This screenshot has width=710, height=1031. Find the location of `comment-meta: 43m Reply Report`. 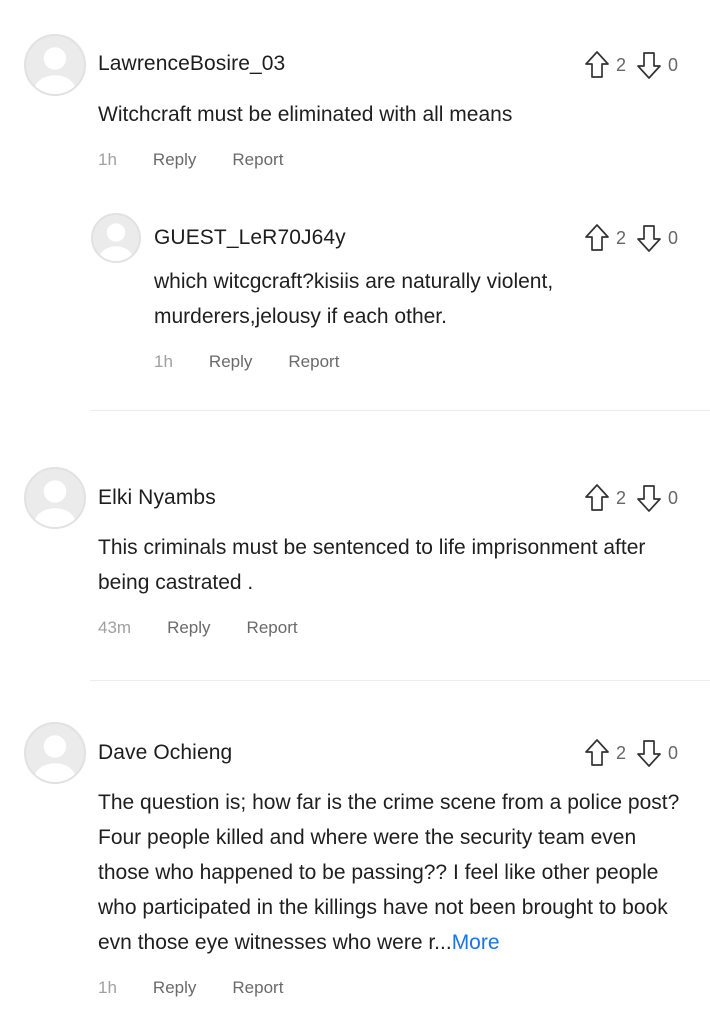

comment-meta: 43m Reply Report is located at coordinates (216, 628).